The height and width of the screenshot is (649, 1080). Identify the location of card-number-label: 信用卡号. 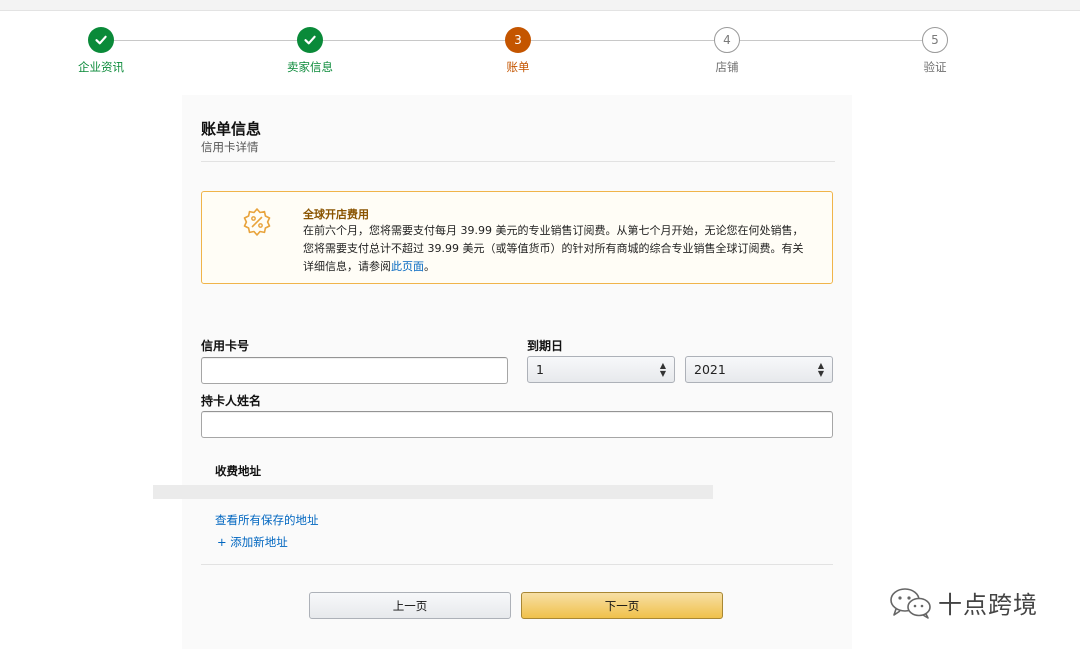
(225, 346).